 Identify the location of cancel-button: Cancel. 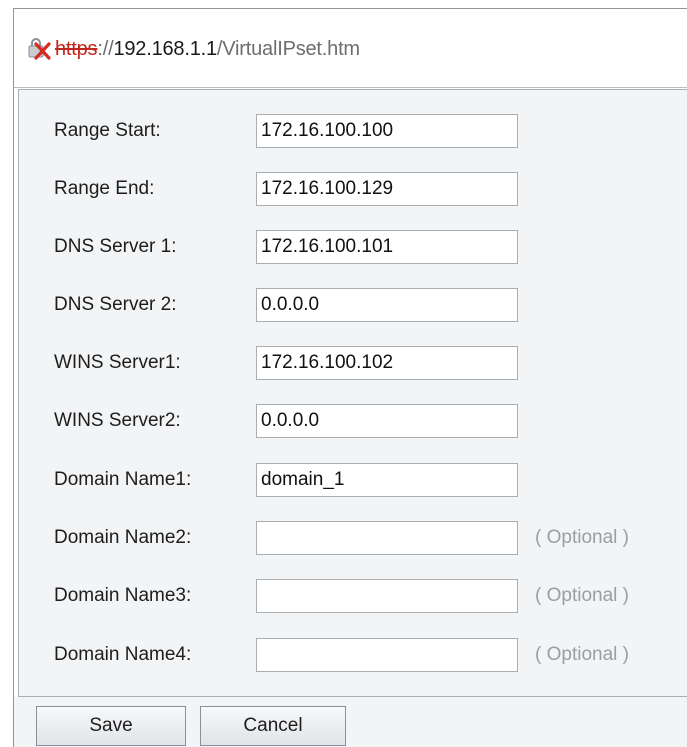
(273, 726).